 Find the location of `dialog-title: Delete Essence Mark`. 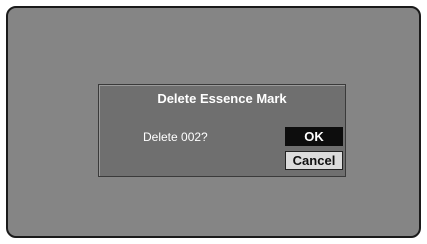

dialog-title: Delete Essence Mark is located at coordinates (222, 98).